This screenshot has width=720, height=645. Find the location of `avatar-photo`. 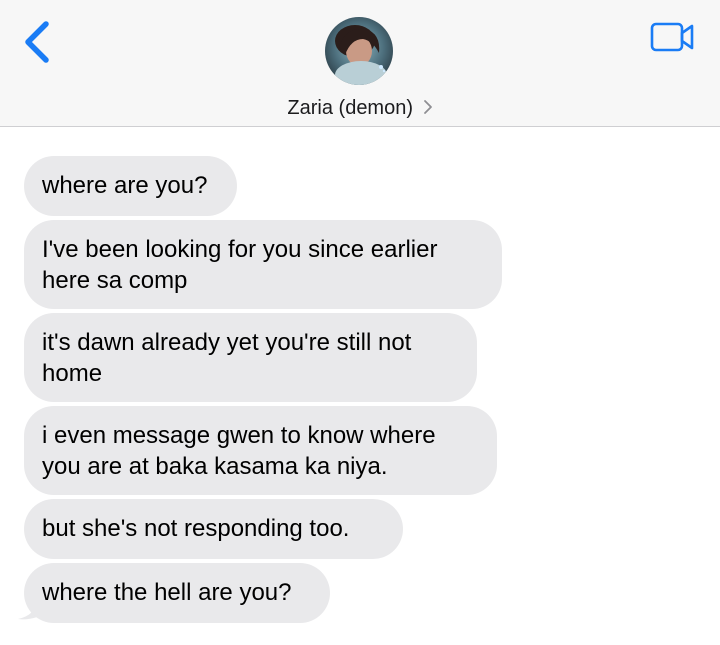

avatar-photo is located at coordinates (359, 51).